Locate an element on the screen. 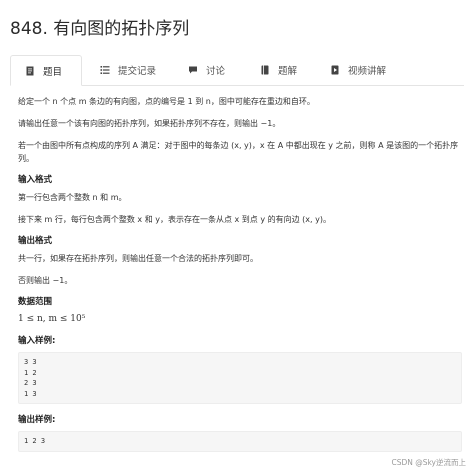  tab-discussion: 讨论 is located at coordinates (206, 70).